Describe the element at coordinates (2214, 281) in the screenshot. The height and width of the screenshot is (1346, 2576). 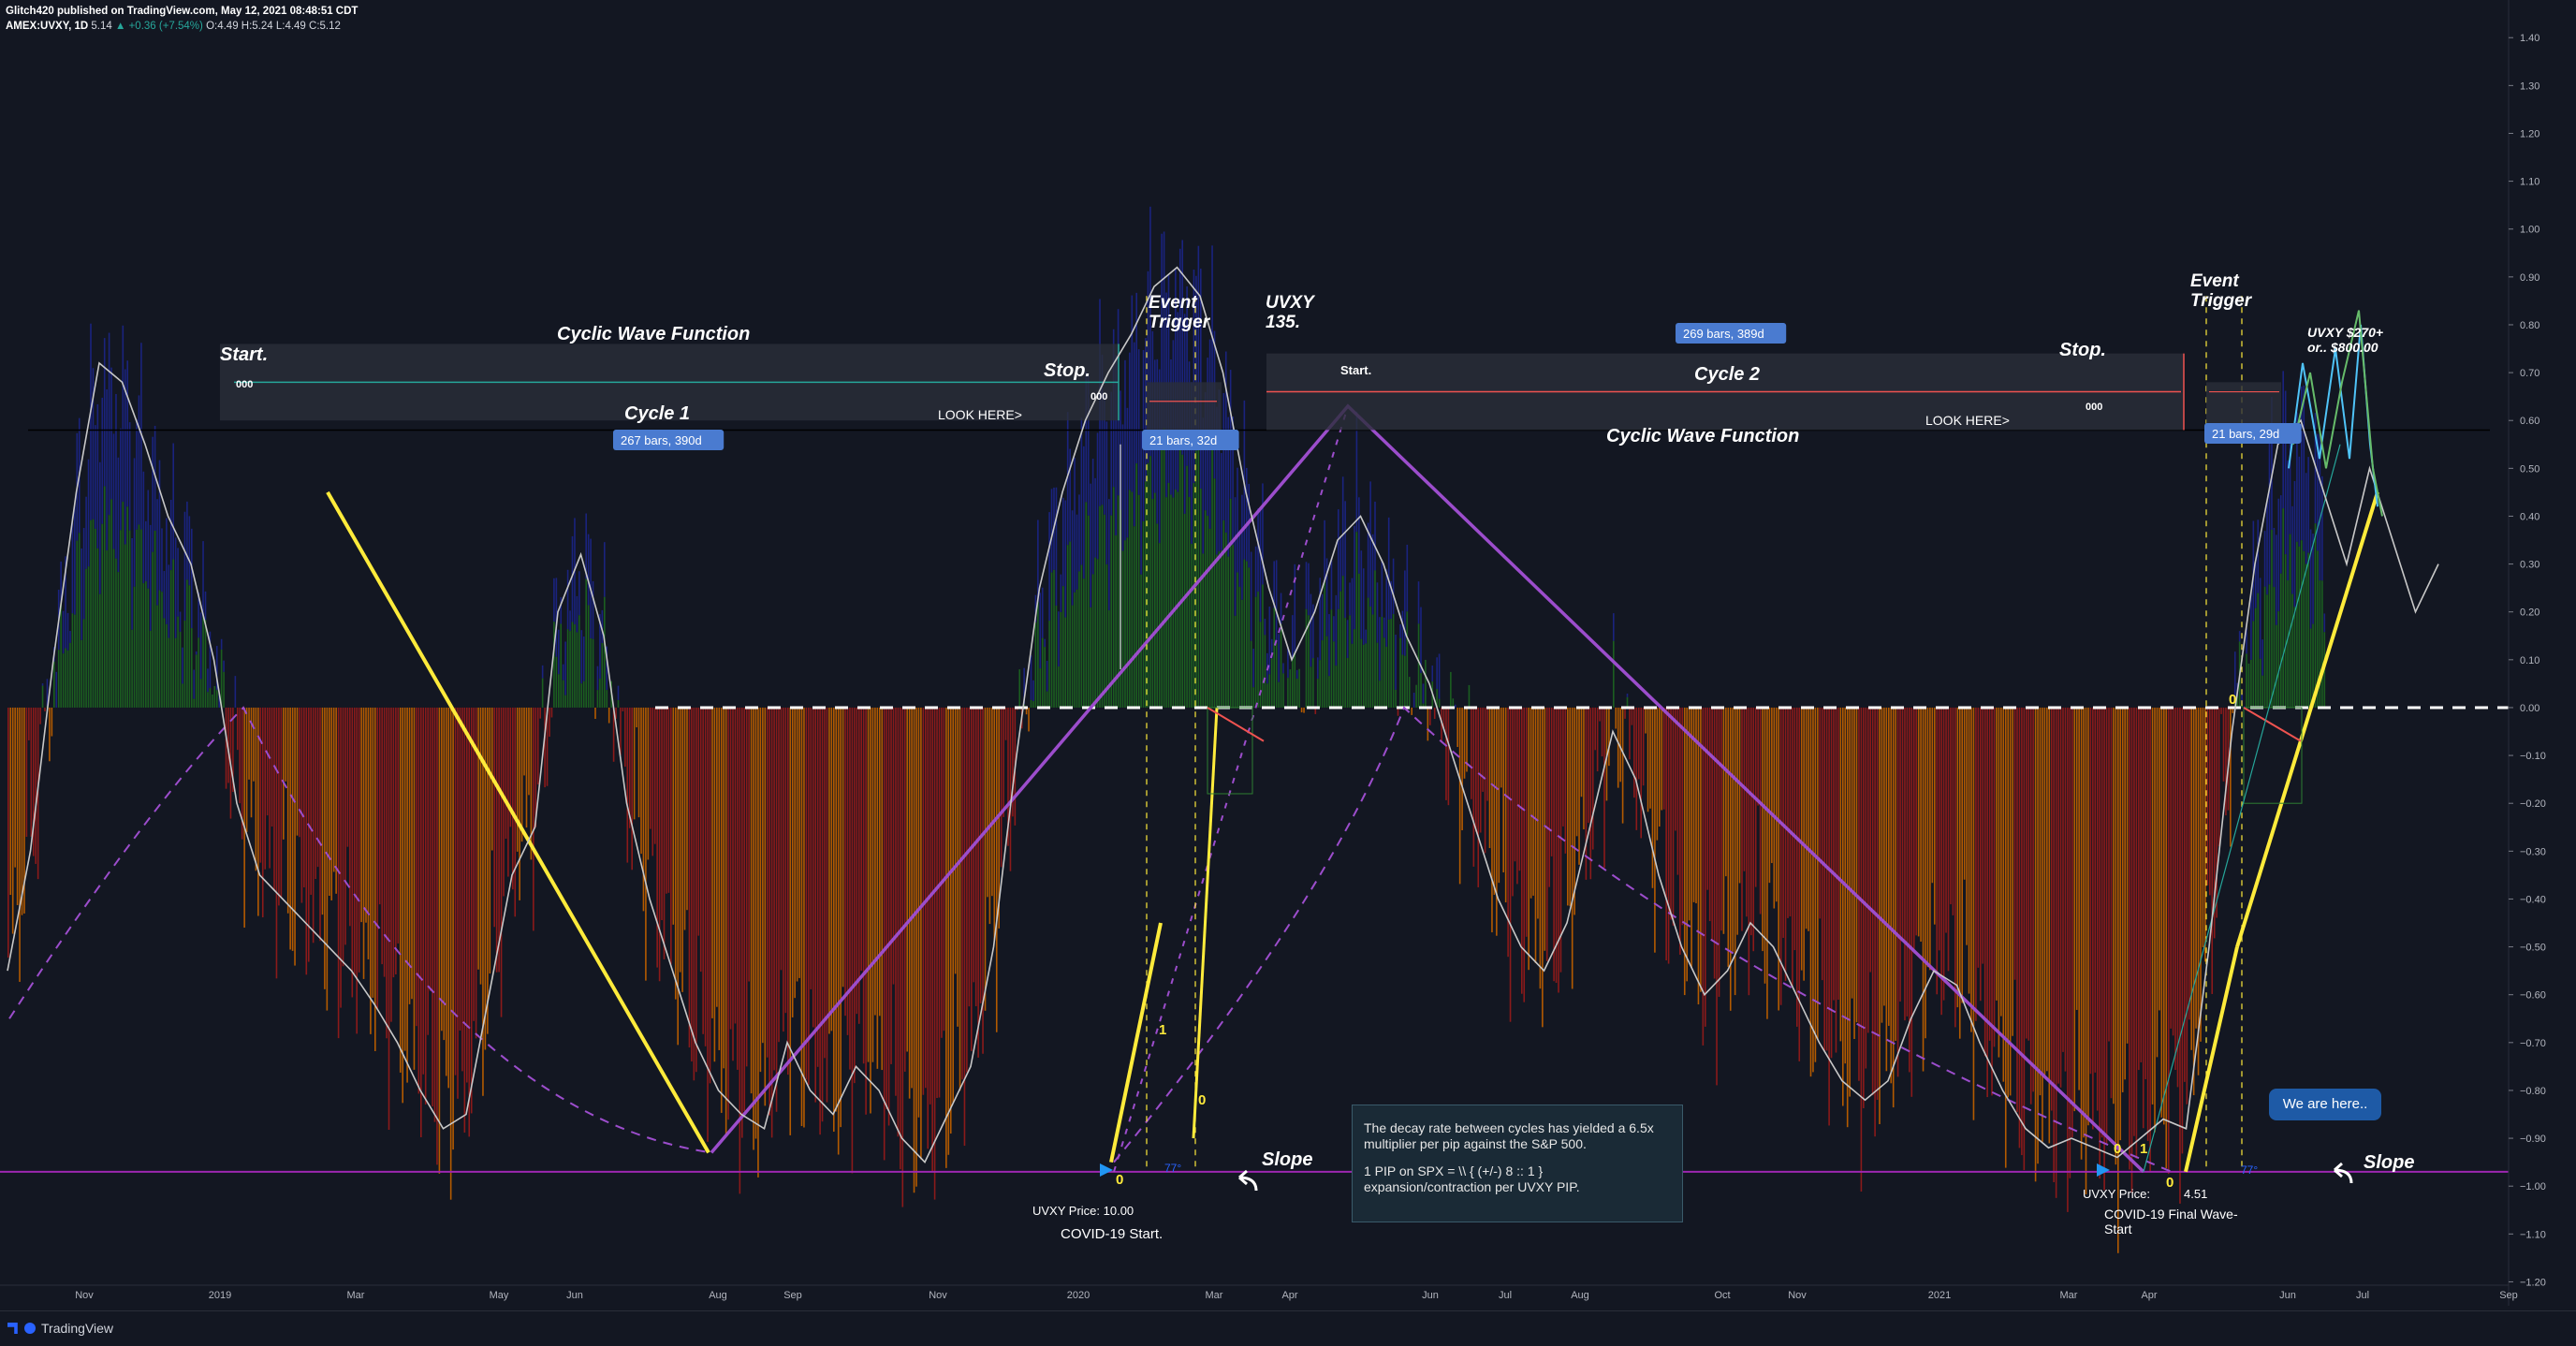
I see `annotation-text: Event` at that location.